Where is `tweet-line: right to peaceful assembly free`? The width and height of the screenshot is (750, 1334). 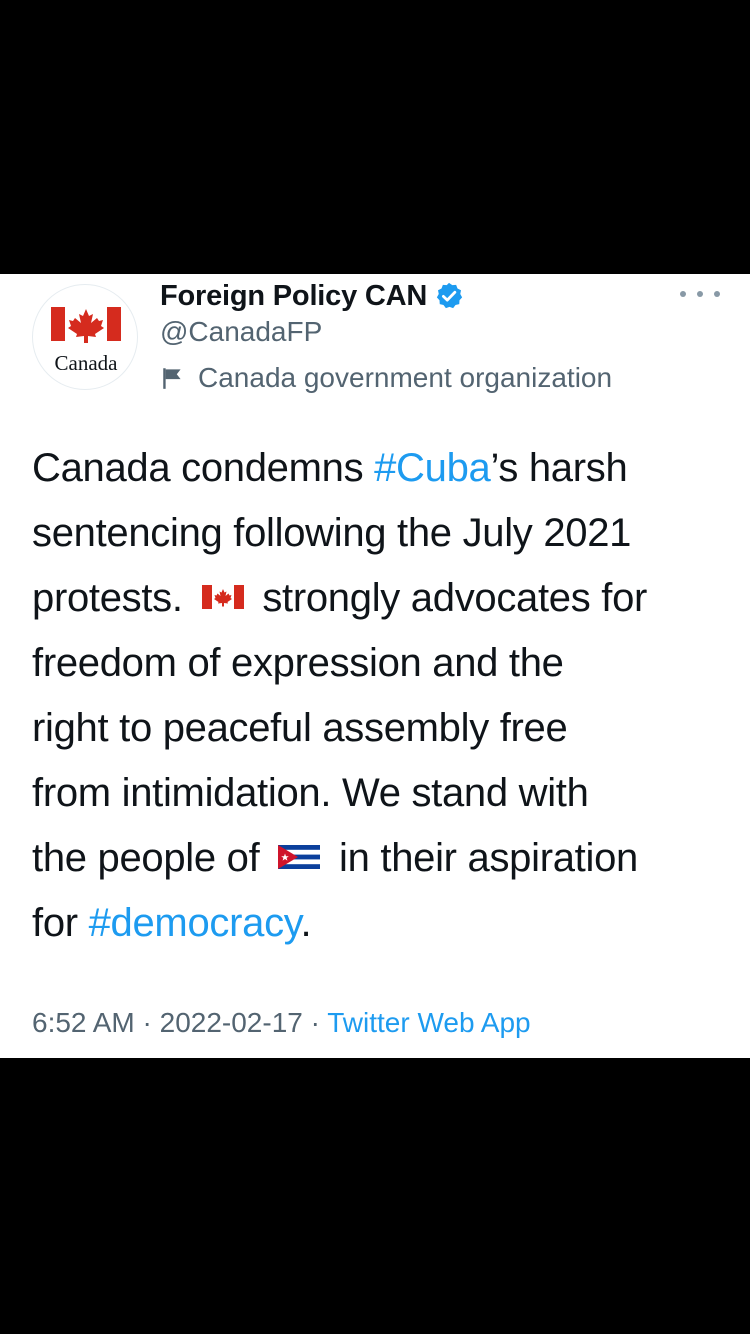 tweet-line: right to peaceful assembly free is located at coordinates (375, 728).